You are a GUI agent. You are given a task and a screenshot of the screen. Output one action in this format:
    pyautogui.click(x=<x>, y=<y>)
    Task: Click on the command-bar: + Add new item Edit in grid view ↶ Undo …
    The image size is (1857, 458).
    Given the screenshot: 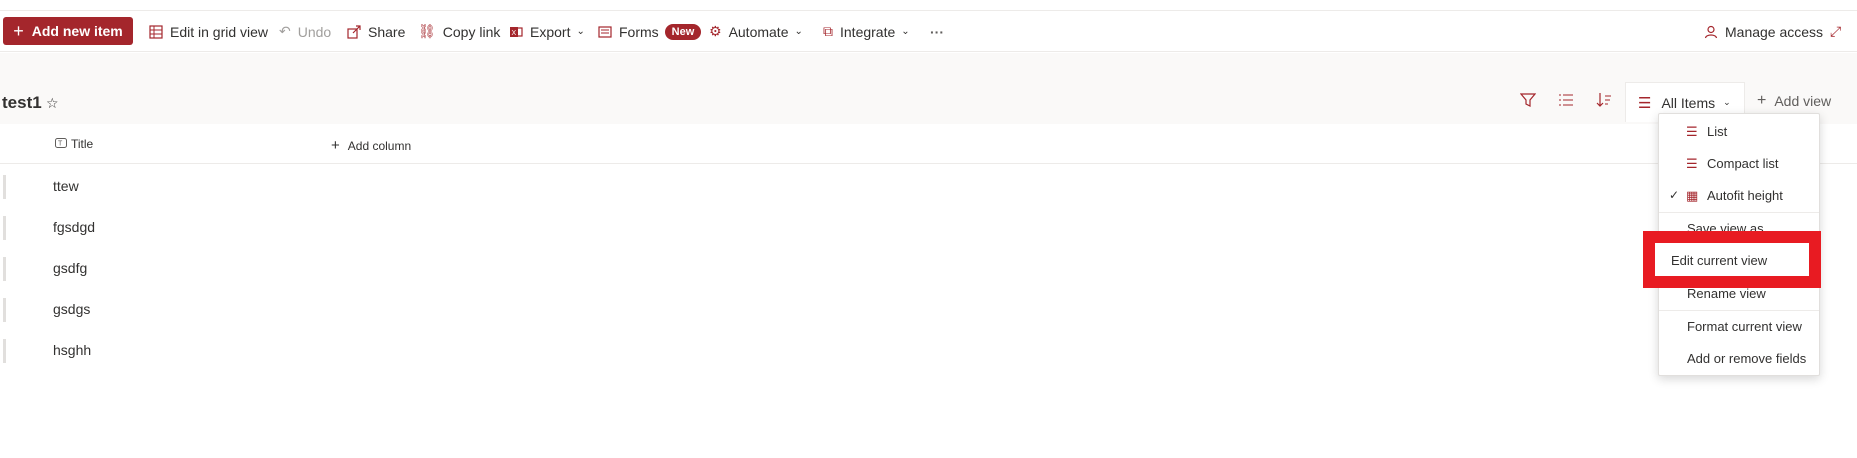 What is the action you would take?
    pyautogui.click(x=928, y=31)
    